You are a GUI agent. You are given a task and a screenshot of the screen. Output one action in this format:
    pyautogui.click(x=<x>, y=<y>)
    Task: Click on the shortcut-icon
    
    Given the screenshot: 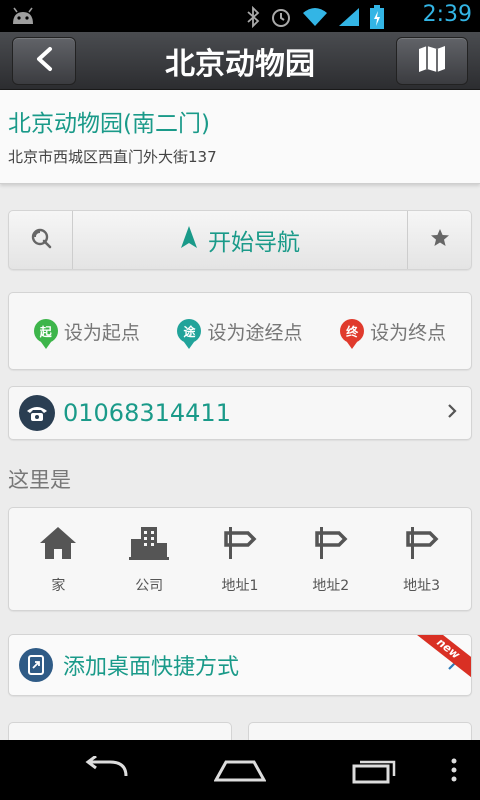 What is the action you would take?
    pyautogui.click(x=36, y=665)
    